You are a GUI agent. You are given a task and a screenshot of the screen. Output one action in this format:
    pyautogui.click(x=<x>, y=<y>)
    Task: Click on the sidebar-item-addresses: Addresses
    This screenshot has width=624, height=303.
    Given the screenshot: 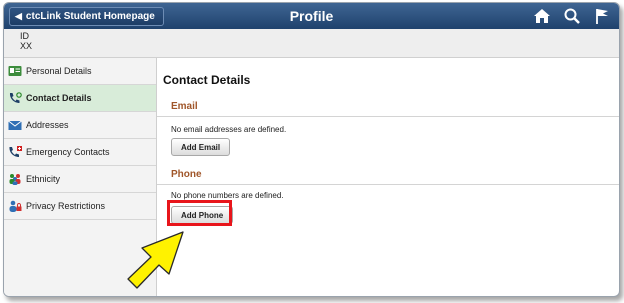 What is the action you would take?
    pyautogui.click(x=80, y=125)
    